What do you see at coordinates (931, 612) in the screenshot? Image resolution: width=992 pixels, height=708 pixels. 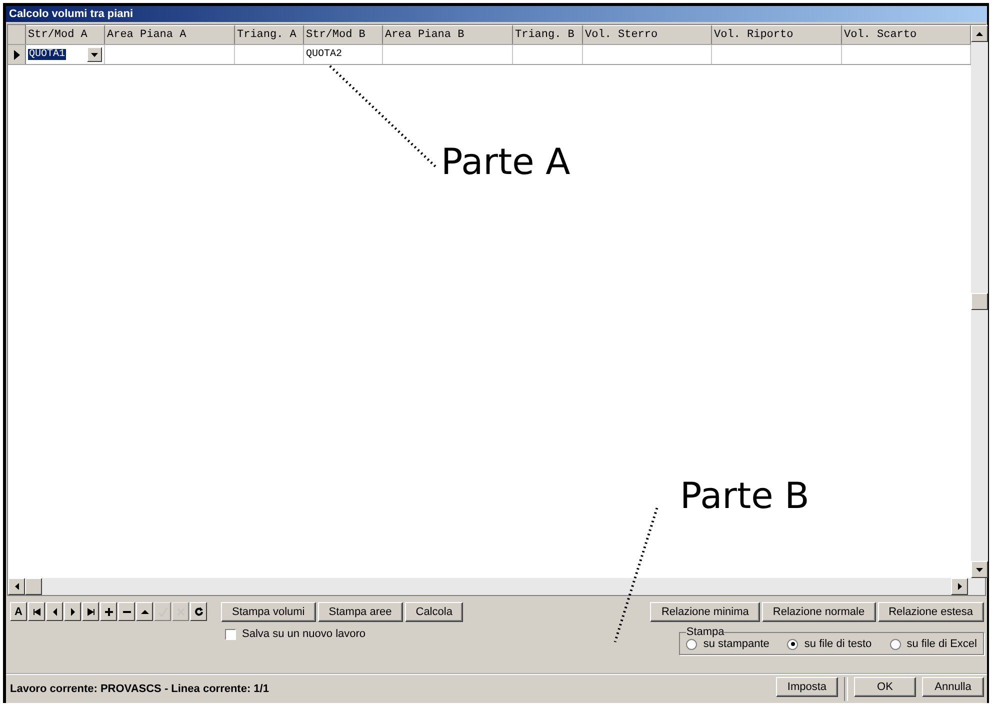 I see `report-button: Relazione estesa` at bounding box center [931, 612].